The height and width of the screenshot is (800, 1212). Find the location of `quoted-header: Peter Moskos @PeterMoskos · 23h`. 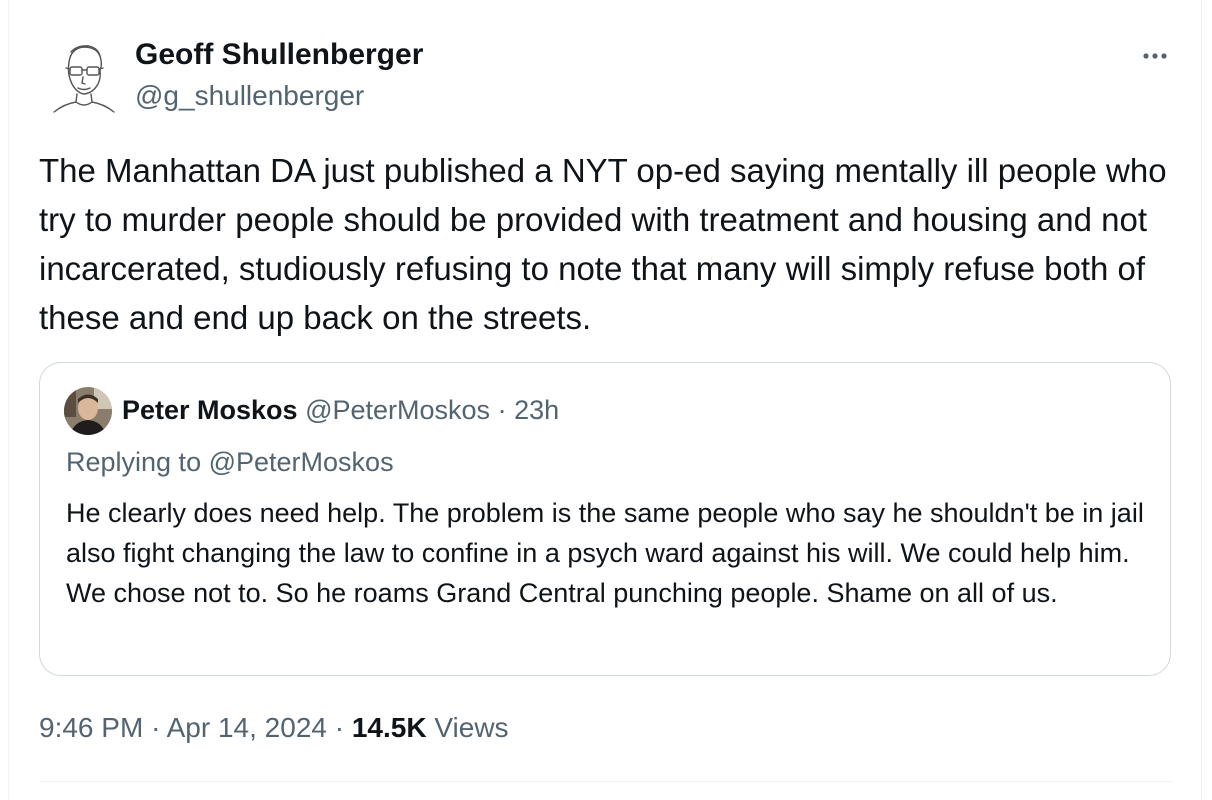

quoted-header: Peter Moskos @PeterMoskos · 23h is located at coordinates (340, 410).